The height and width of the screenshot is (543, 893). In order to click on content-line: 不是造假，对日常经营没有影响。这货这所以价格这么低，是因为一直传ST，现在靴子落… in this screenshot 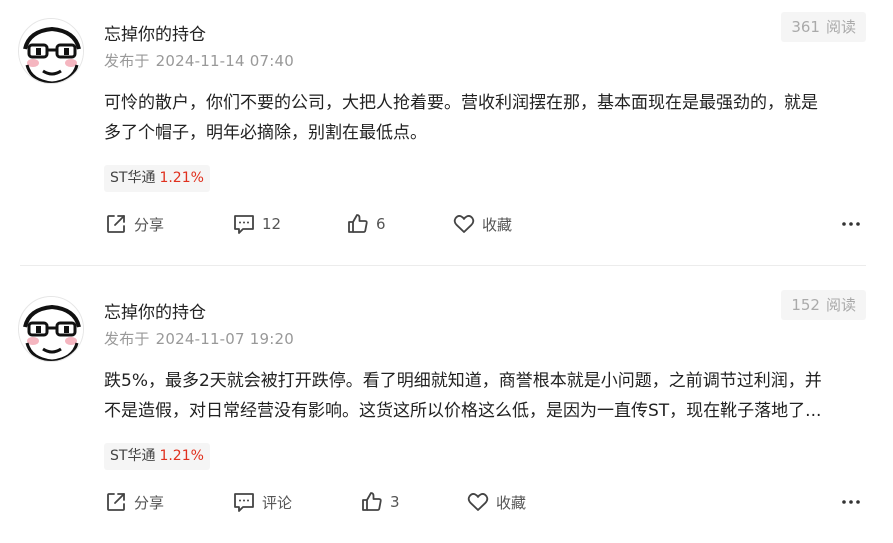, I will do `click(463, 411)`.